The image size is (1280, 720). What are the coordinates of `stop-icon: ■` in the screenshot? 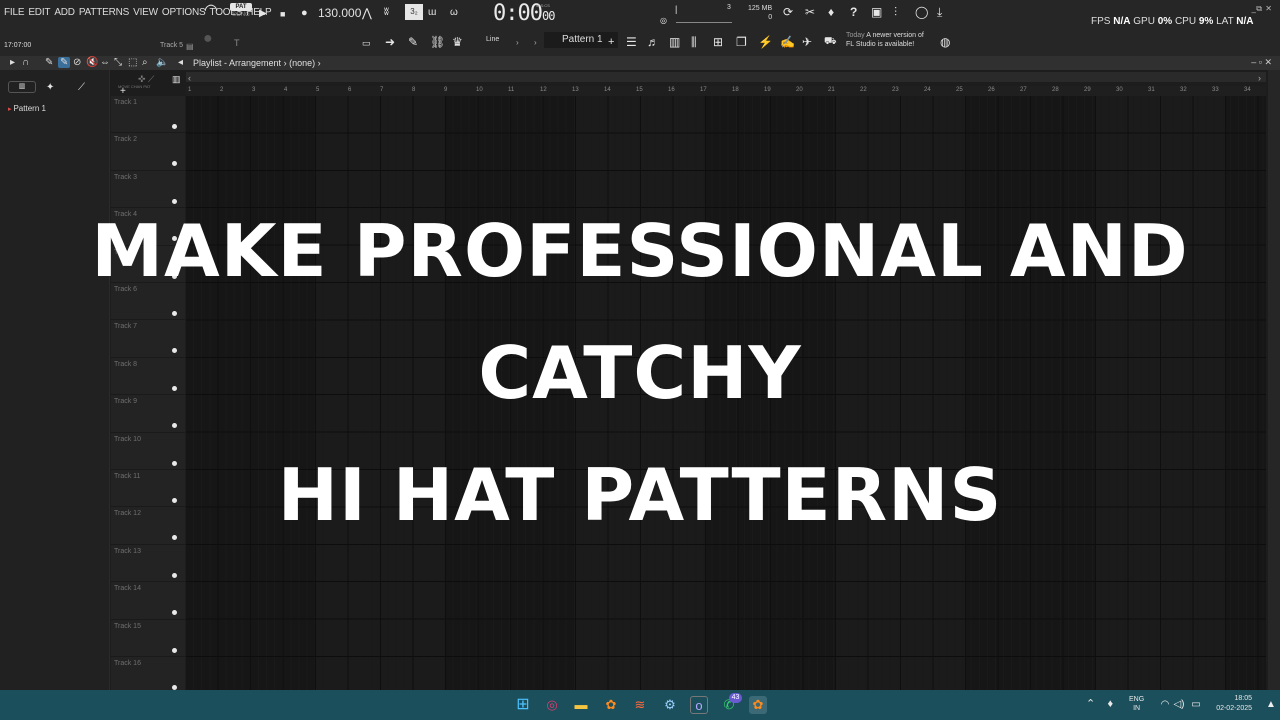 It's located at (282, 14).